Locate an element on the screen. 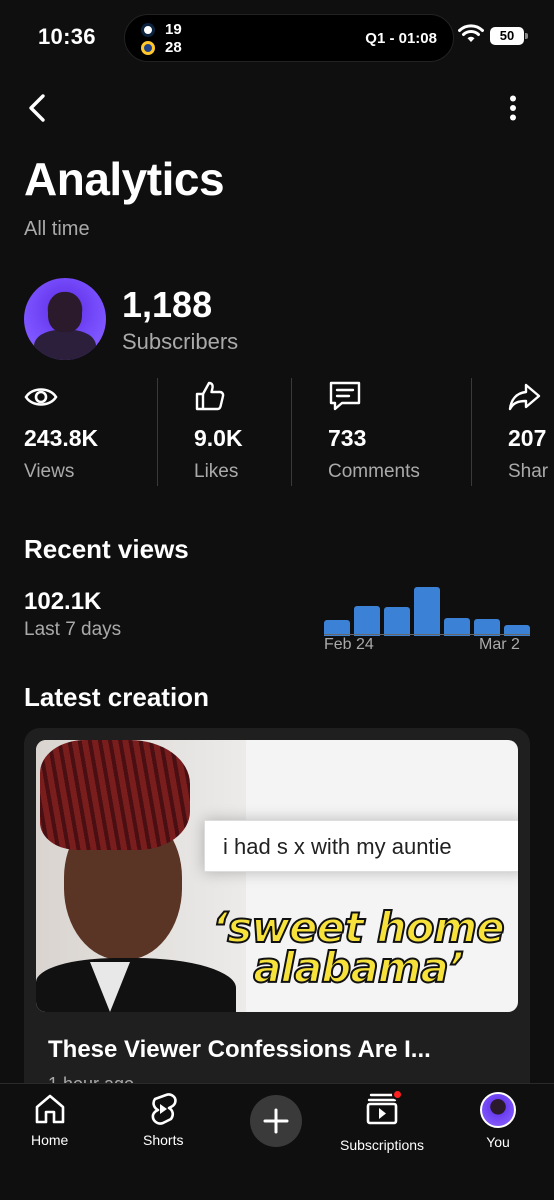 The height and width of the screenshot is (1200, 554). shares-value: 207 is located at coordinates (527, 438).